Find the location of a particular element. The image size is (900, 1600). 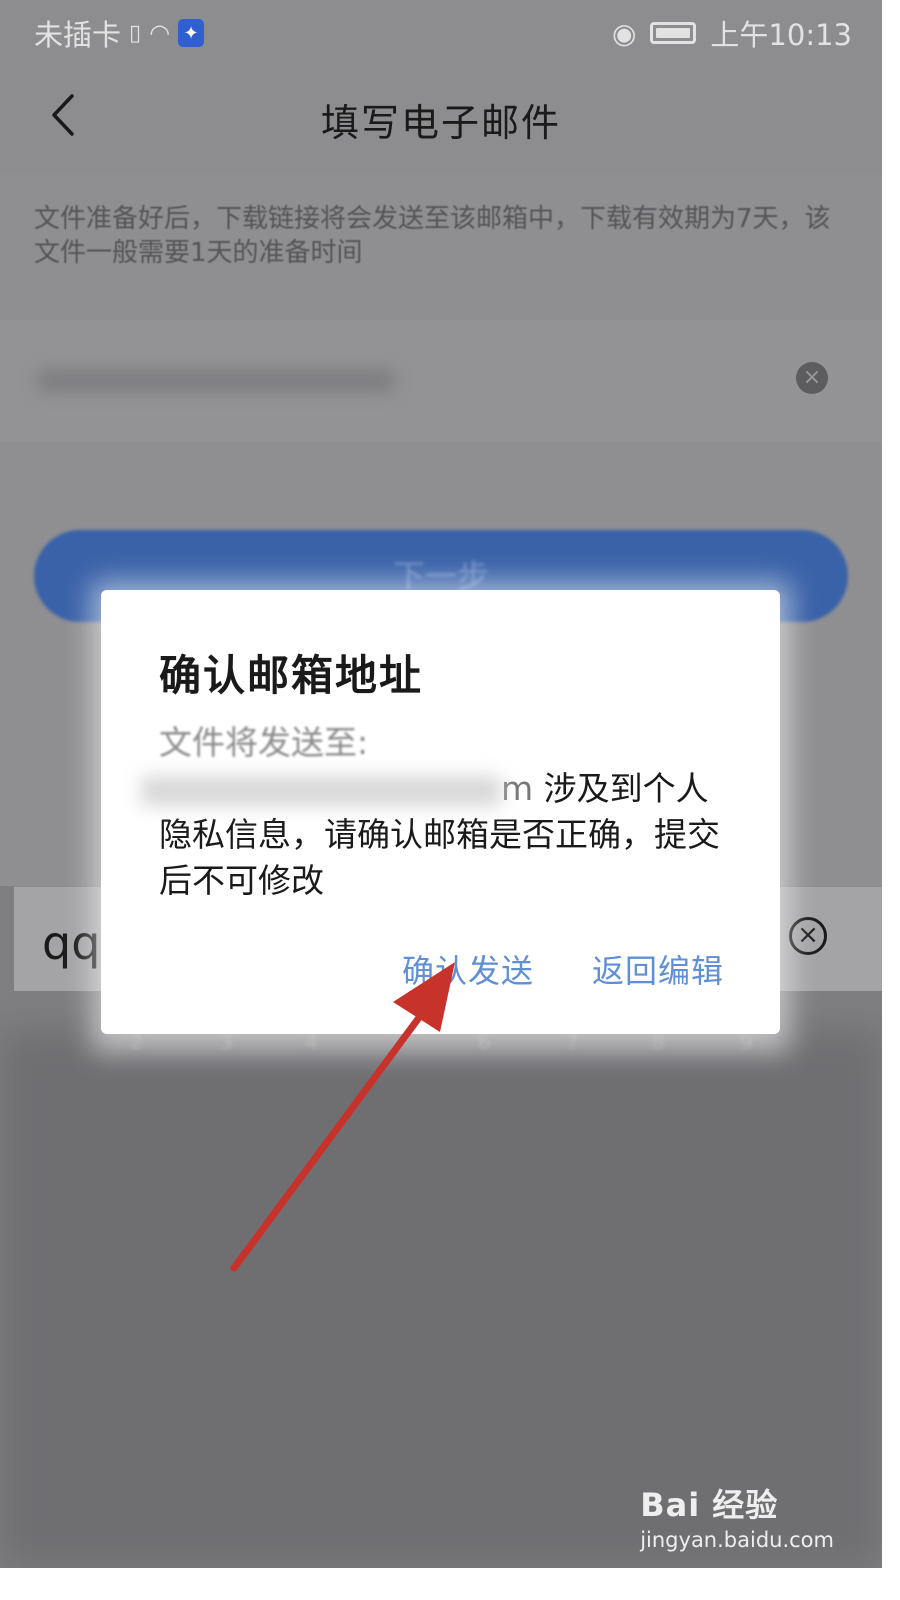

battery-icon is located at coordinates (673, 33).